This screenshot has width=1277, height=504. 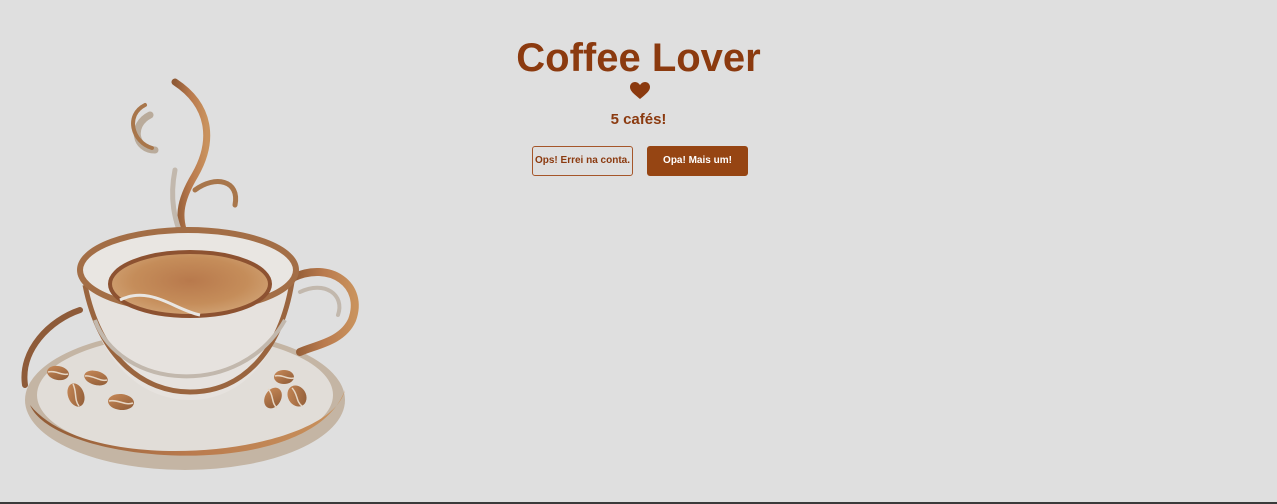 What do you see at coordinates (640, 90) in the screenshot?
I see `heart-icon` at bounding box center [640, 90].